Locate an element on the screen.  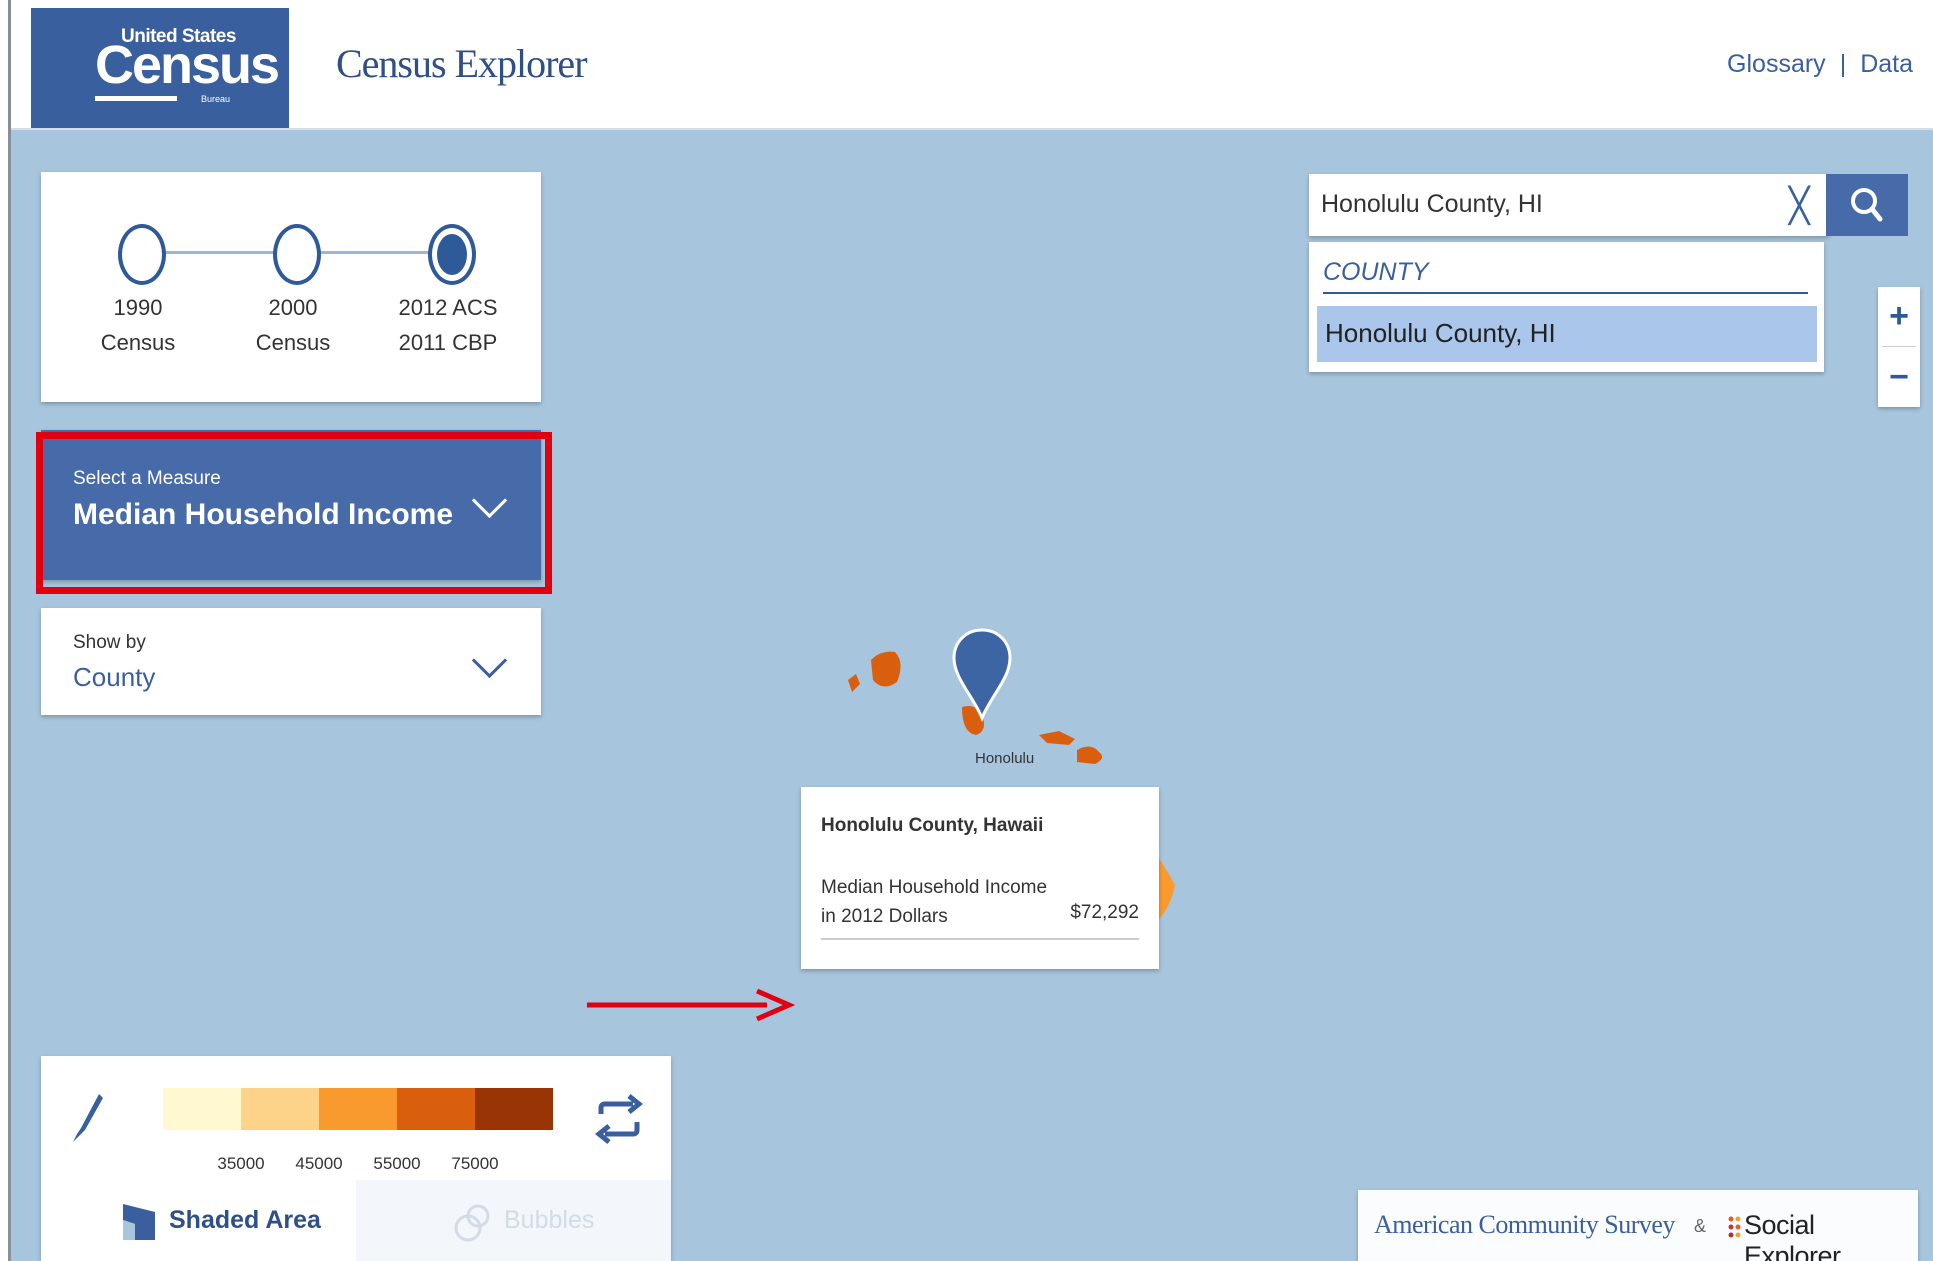
logo-line3: Bureau is located at coordinates (216, 99).